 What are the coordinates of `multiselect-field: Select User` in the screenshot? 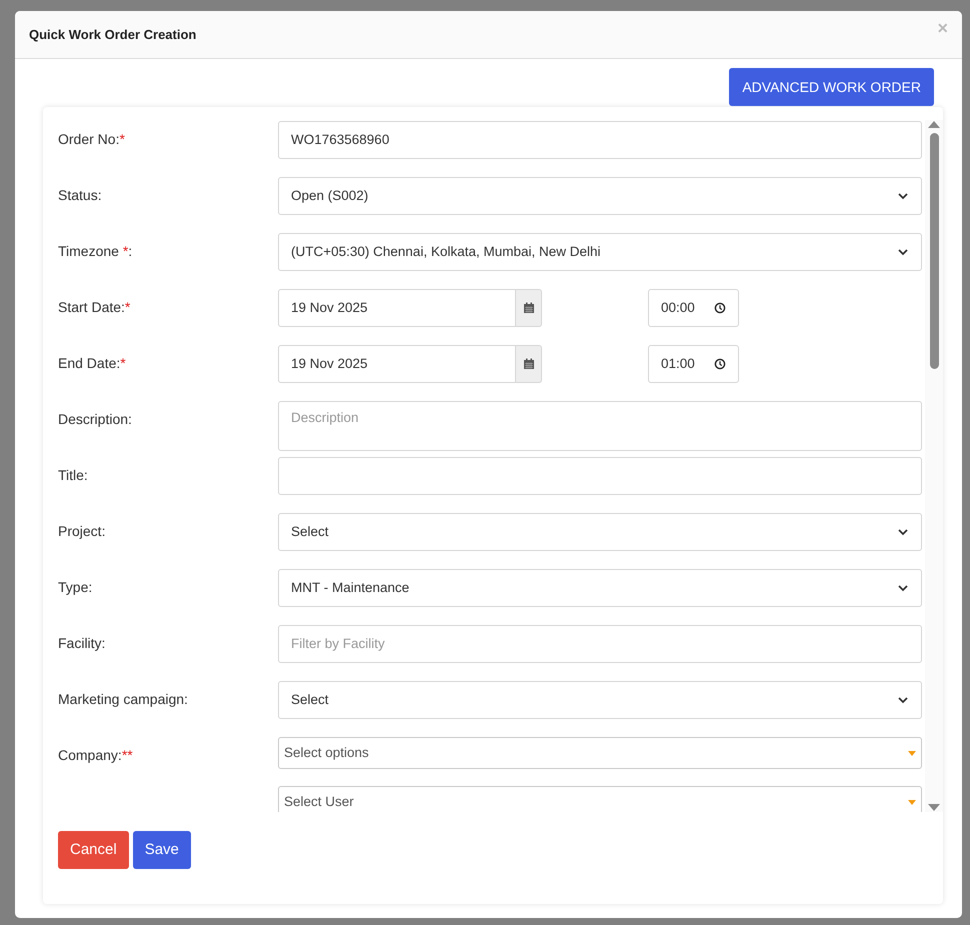 It's located at (600, 799).